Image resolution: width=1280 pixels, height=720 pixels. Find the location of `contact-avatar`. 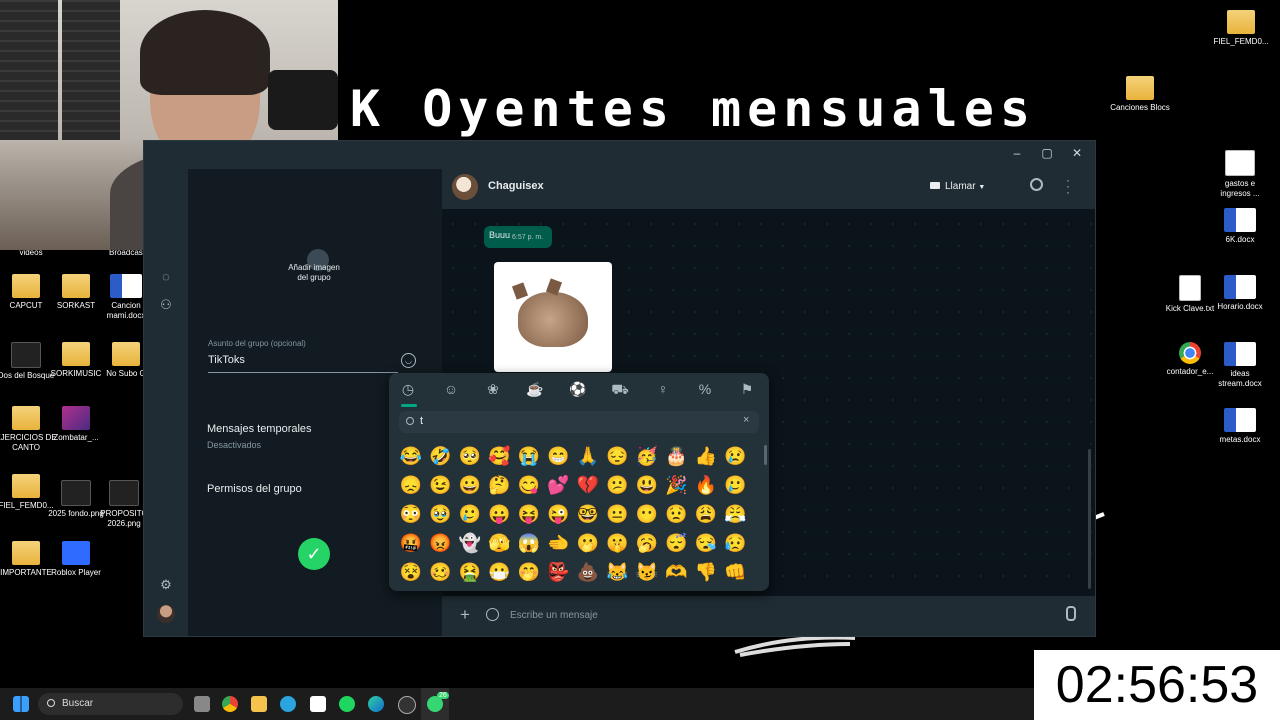

contact-avatar is located at coordinates (465, 187).